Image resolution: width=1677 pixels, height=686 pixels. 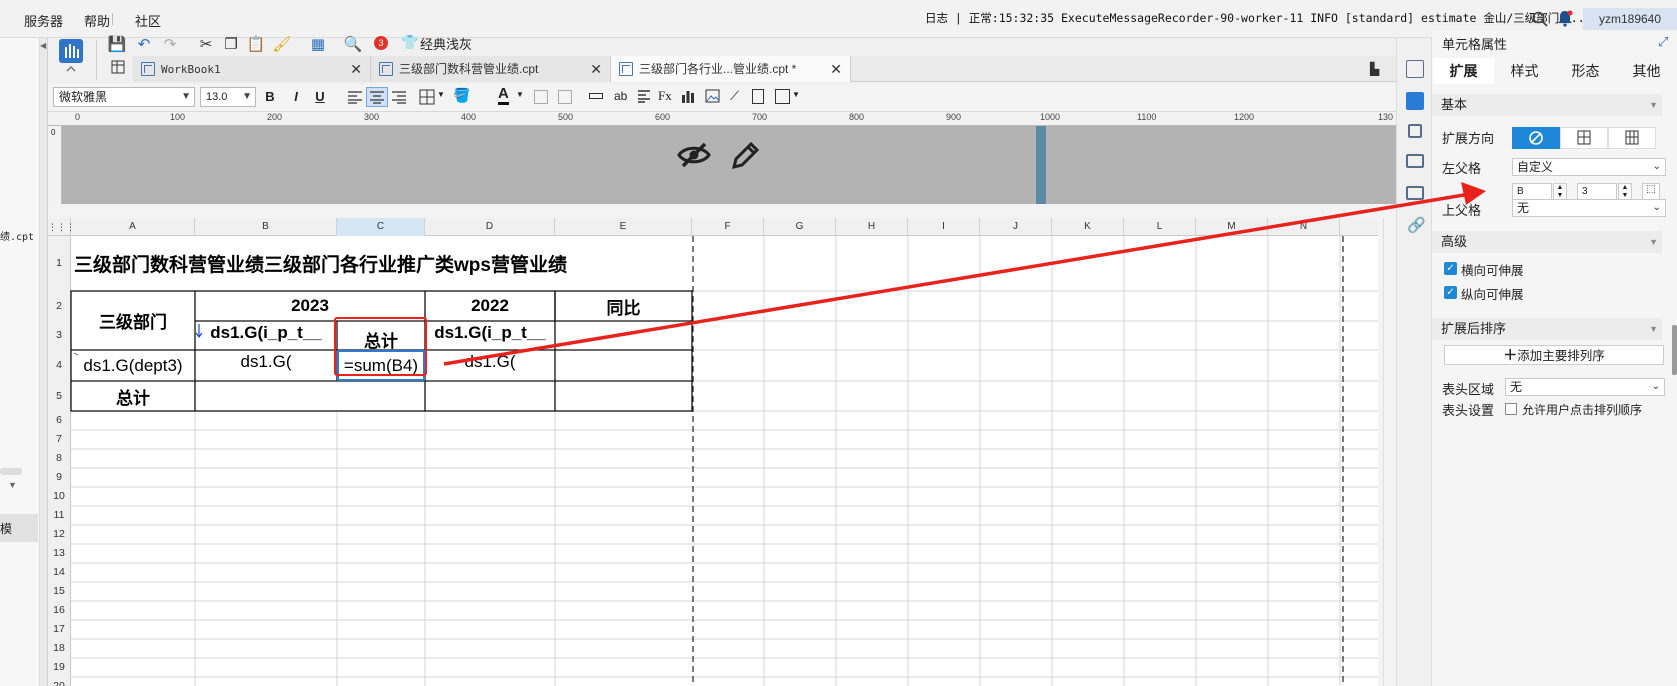 I want to click on upper-parent-select: 无 ⌄, so click(x=1589, y=208).